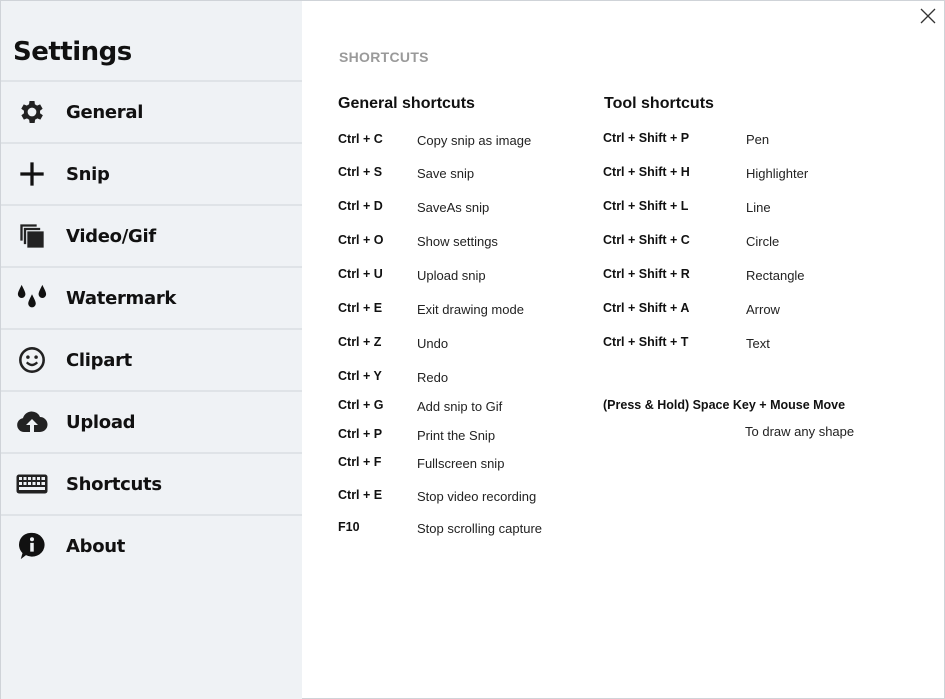  What do you see at coordinates (775, 275) in the screenshot?
I see `shortcut-action: Rectangle` at bounding box center [775, 275].